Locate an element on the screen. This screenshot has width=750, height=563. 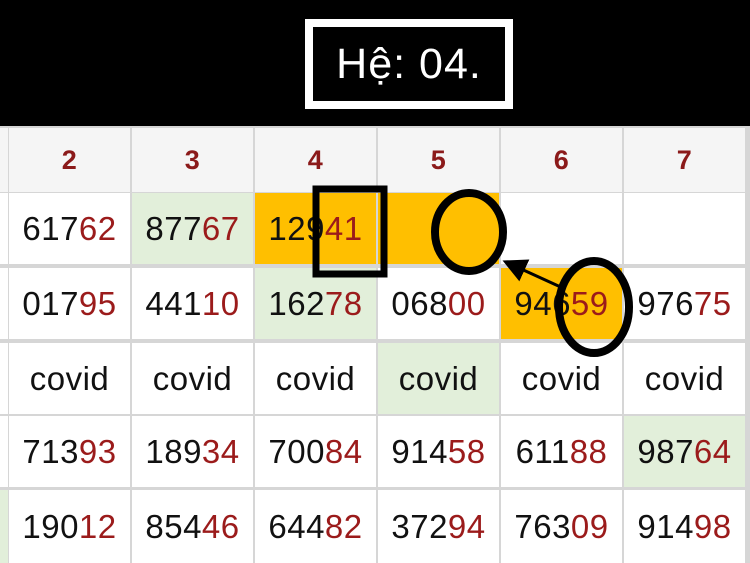
table-cell: 617 62 is located at coordinates (69, 228).